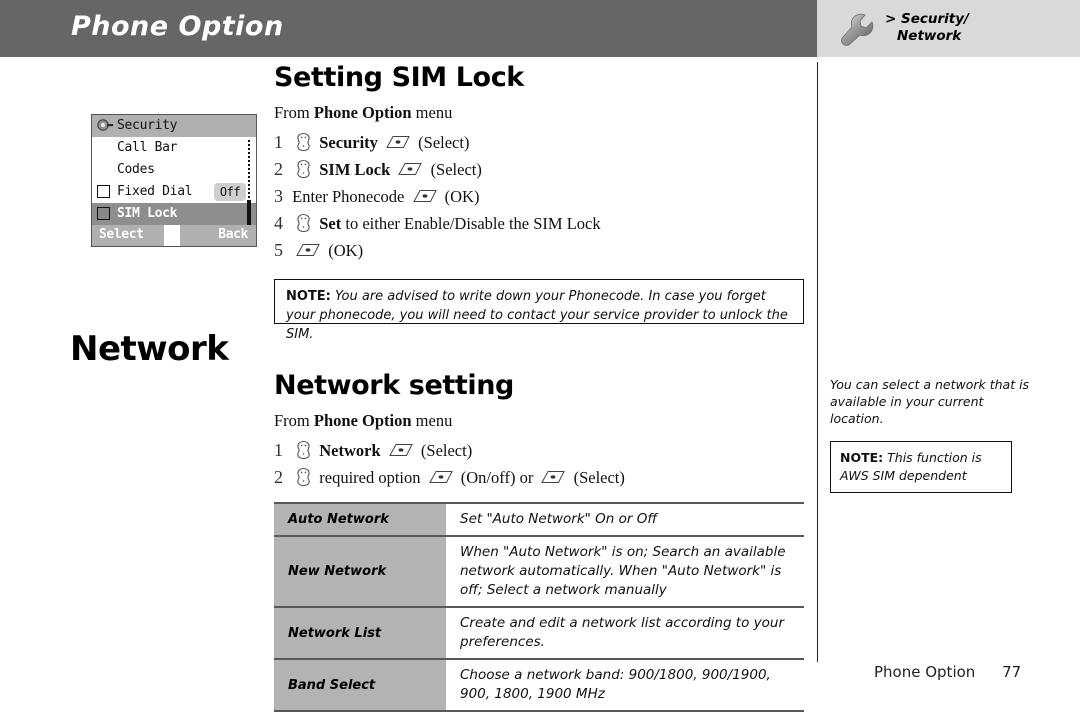 This screenshot has width=1080, height=712. What do you see at coordinates (929, 36) in the screenshot?
I see `breadcrumb-line-2: Network` at bounding box center [929, 36].